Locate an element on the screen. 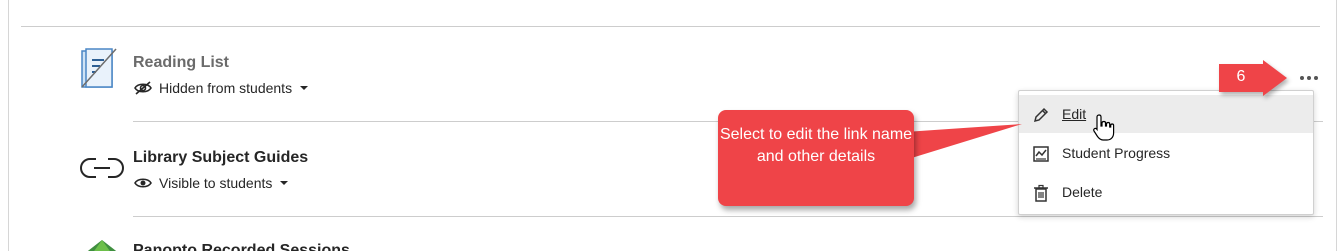 The height and width of the screenshot is (251, 1343). menu-item-delete: Delete is located at coordinates (1166, 192).